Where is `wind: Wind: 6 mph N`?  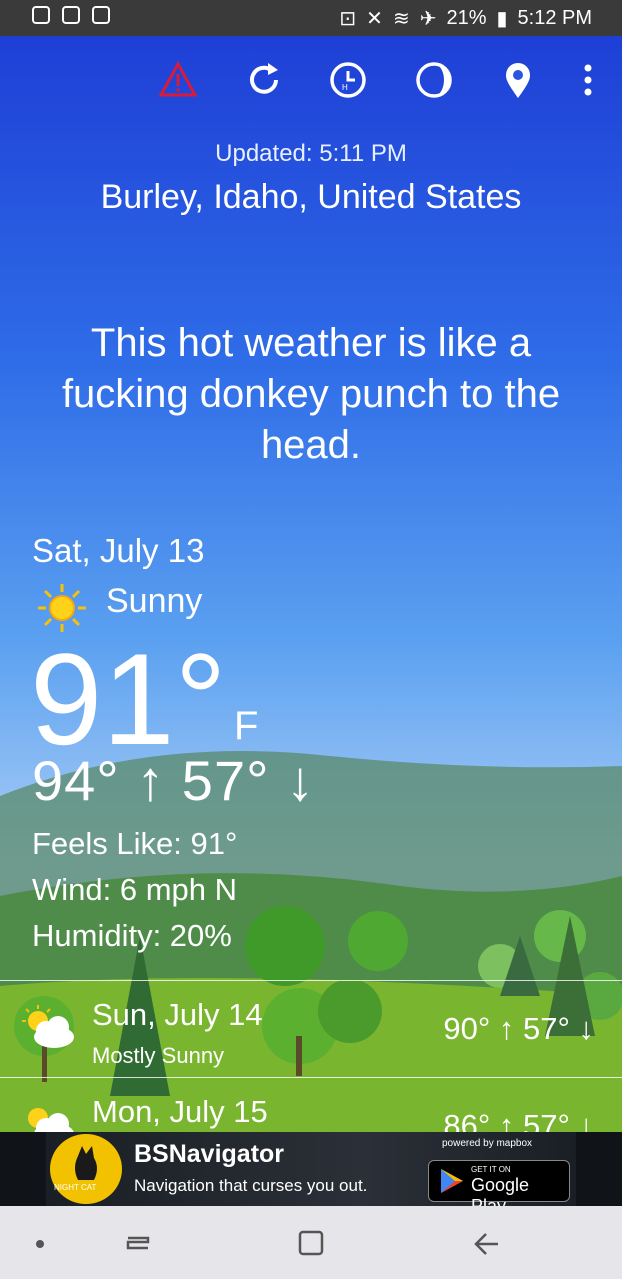 wind: Wind: 6 mph N is located at coordinates (135, 889).